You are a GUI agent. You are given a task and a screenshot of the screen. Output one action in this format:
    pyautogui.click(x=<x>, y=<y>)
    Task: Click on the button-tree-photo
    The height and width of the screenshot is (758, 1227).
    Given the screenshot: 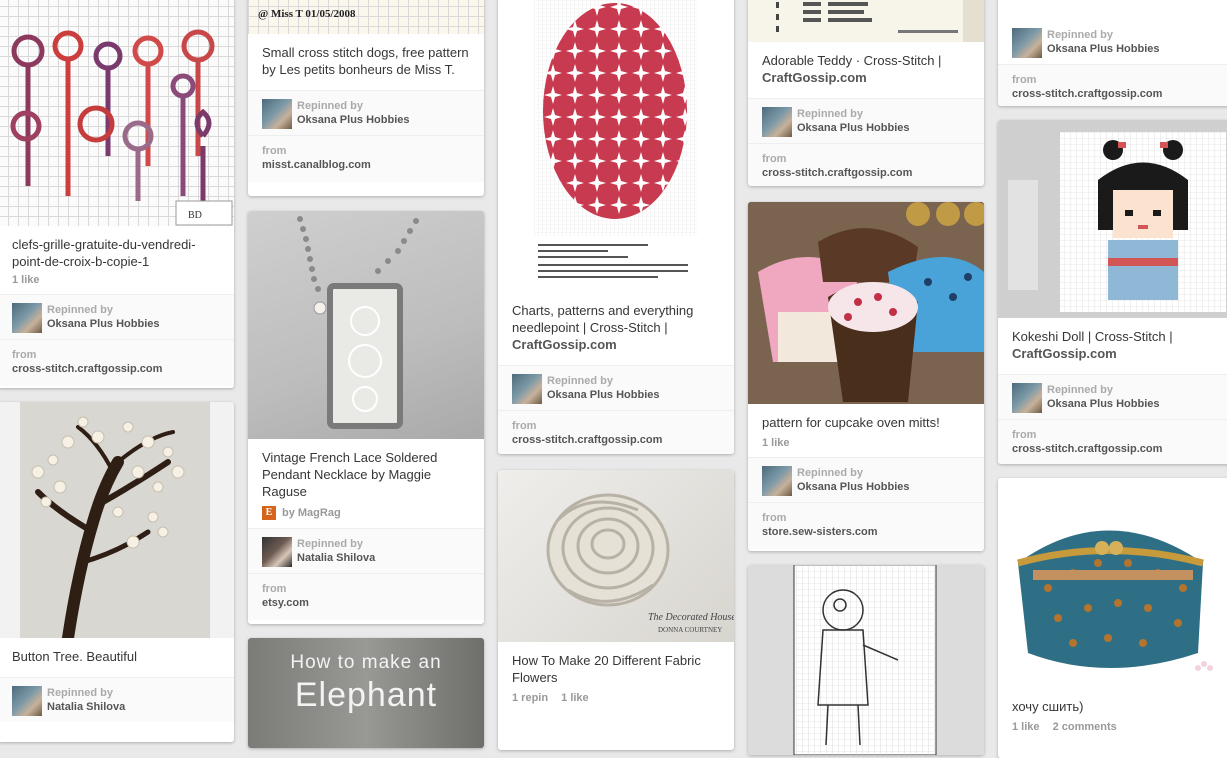 What is the action you would take?
    pyautogui.click(x=115, y=520)
    